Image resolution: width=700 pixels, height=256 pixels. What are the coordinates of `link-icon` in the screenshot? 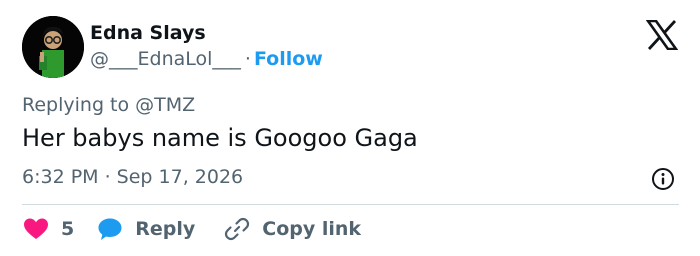 It's located at (237, 229).